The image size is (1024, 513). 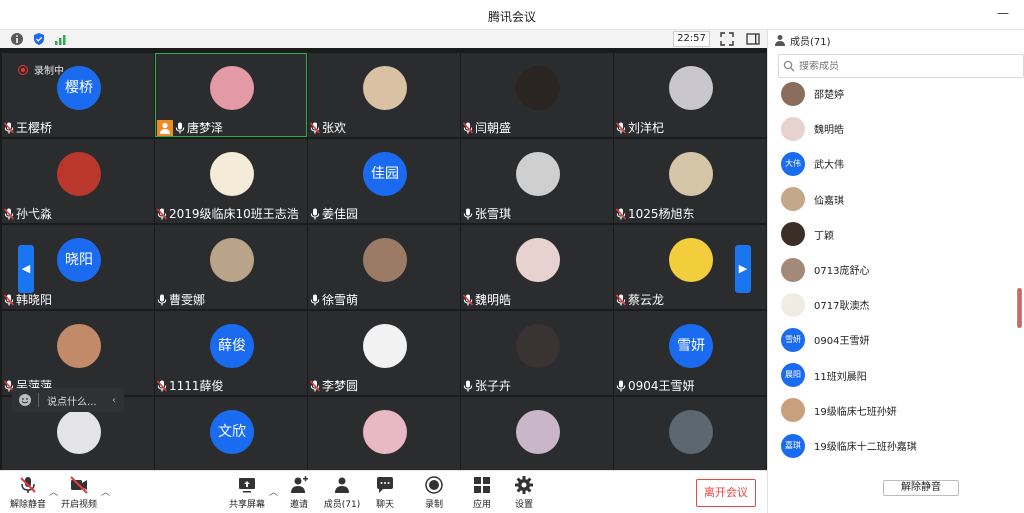 I want to click on participant-tile: 唐梦泽, so click(x=231, y=95).